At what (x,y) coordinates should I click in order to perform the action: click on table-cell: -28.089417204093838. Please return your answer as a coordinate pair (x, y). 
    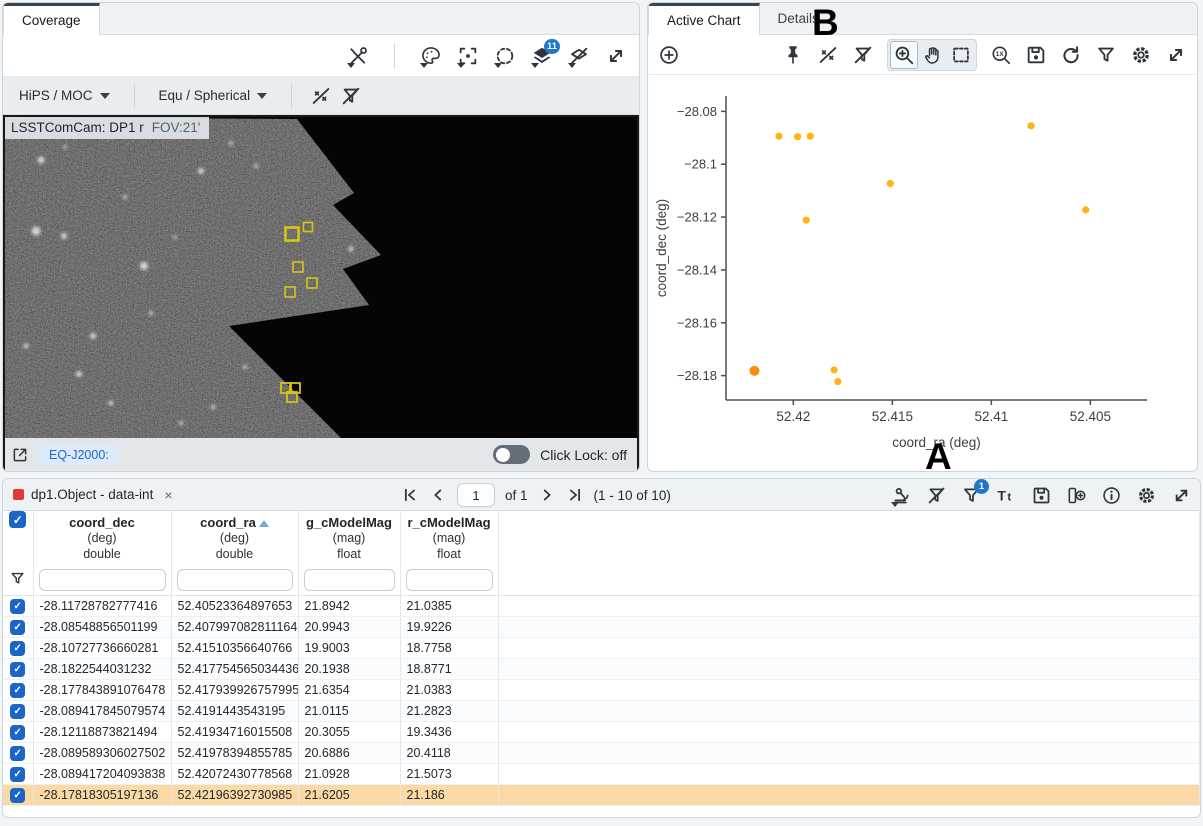
    Looking at the image, I should click on (102, 774).